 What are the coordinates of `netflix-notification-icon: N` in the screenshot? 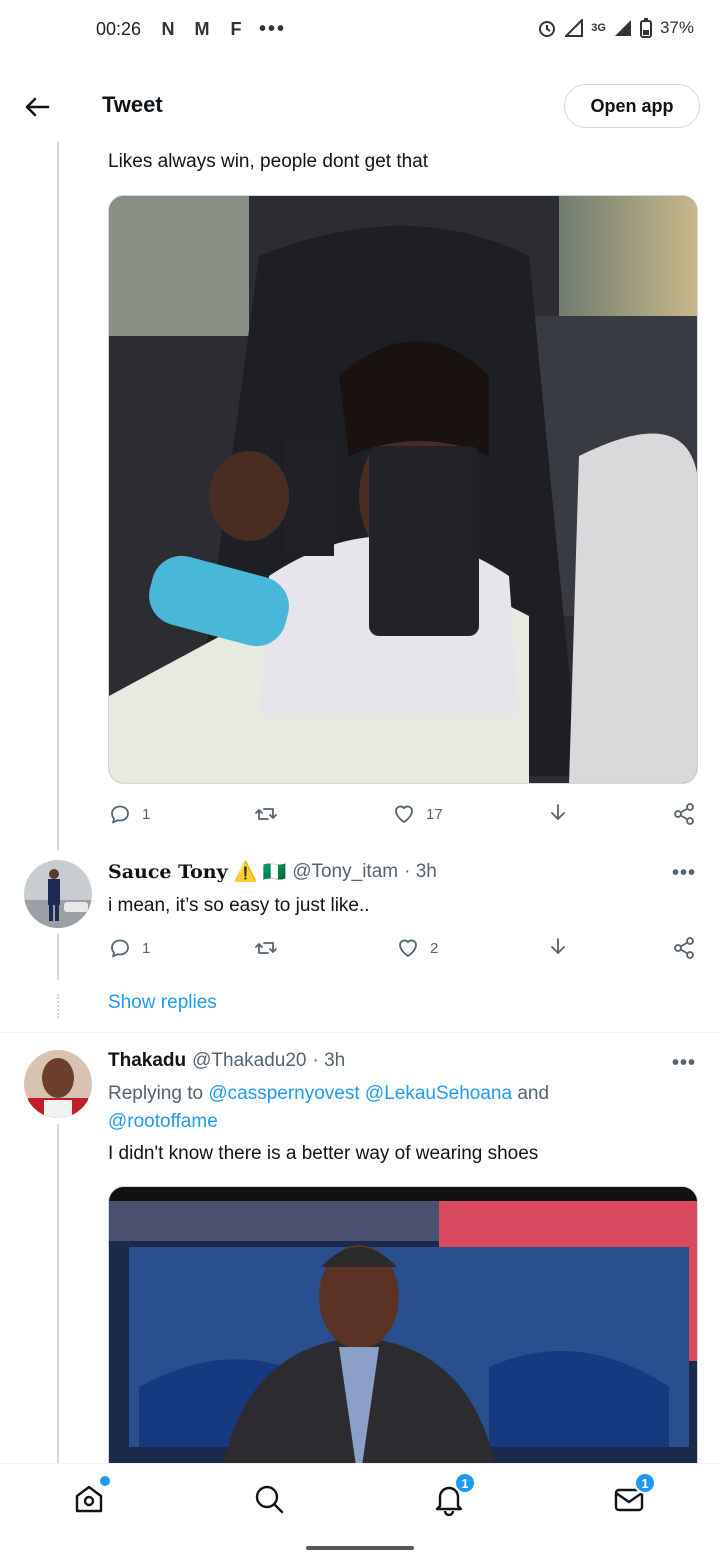 It's located at (168, 29).